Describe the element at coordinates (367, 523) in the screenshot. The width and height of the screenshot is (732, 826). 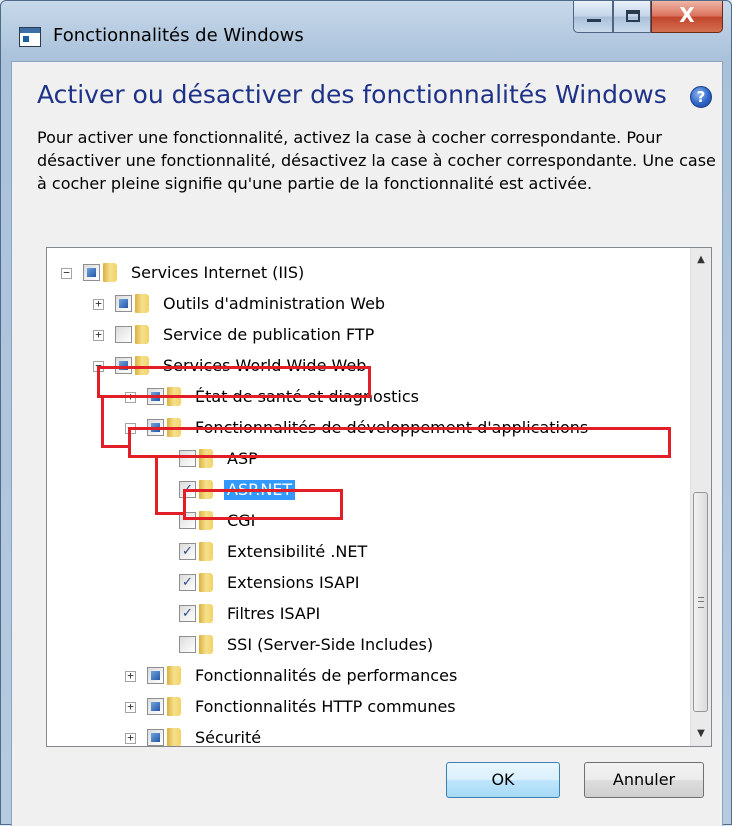
I see `tree-item: CGI` at that location.